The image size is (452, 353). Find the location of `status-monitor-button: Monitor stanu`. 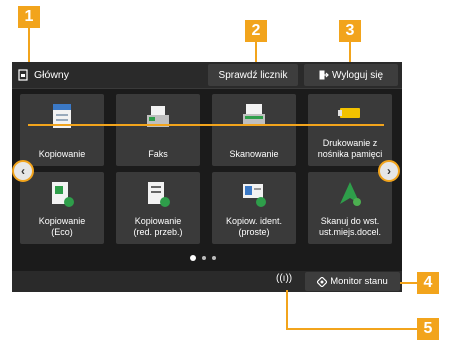

status-monitor-button: Monitor stanu is located at coordinates (352, 281).